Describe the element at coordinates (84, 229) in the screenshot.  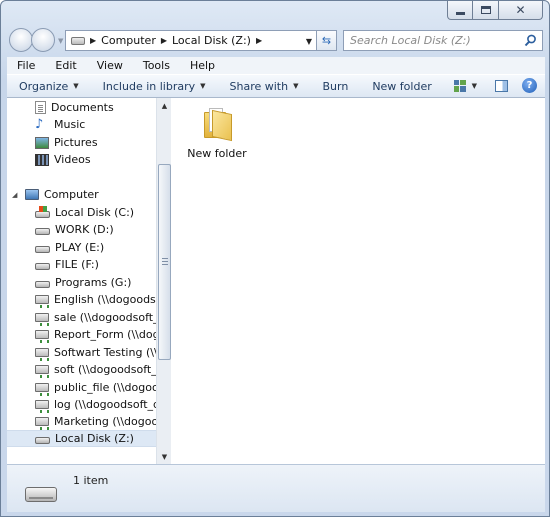
I see `nav-item-label: WORK (D:)` at that location.